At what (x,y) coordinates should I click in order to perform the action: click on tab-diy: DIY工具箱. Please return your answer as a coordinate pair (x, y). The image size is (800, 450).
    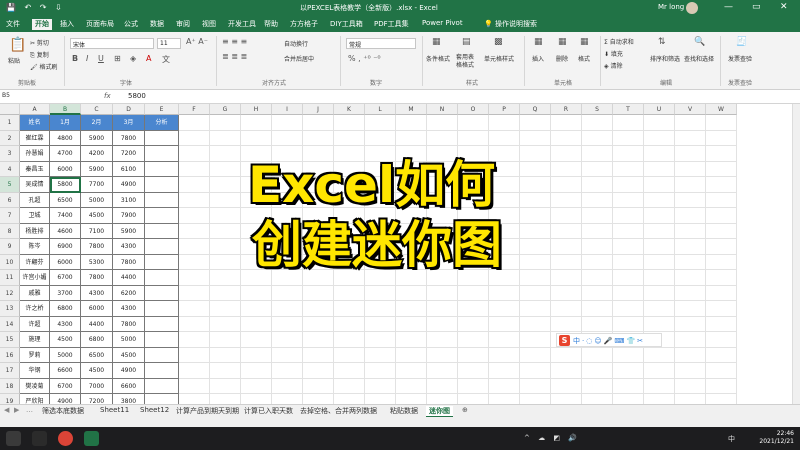
    Looking at the image, I should click on (346, 24).